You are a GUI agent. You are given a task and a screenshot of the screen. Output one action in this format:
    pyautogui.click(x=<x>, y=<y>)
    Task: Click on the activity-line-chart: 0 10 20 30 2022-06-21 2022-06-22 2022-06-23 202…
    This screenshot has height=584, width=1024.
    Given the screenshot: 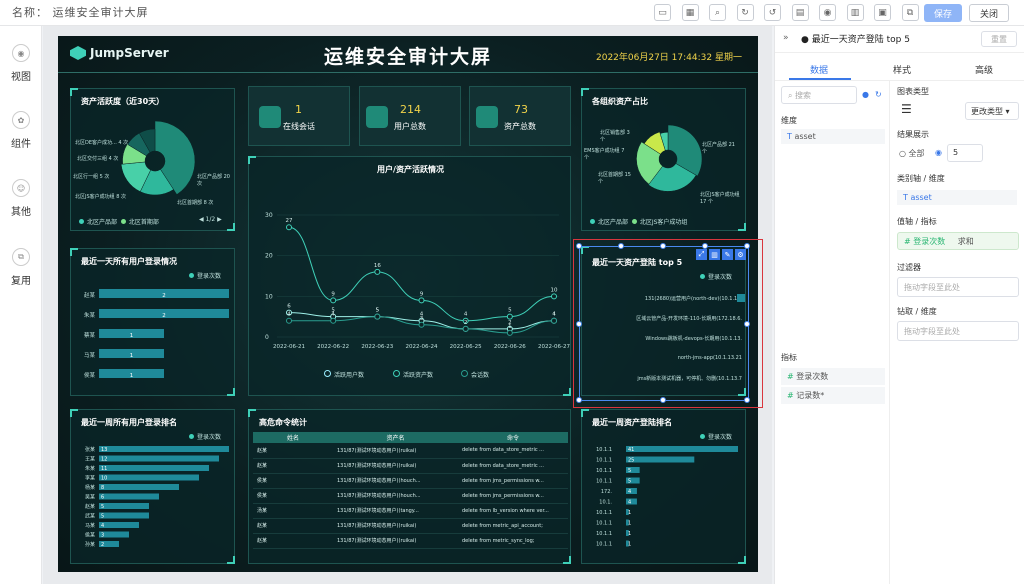 What is the action you would take?
    pyautogui.click(x=417, y=281)
    